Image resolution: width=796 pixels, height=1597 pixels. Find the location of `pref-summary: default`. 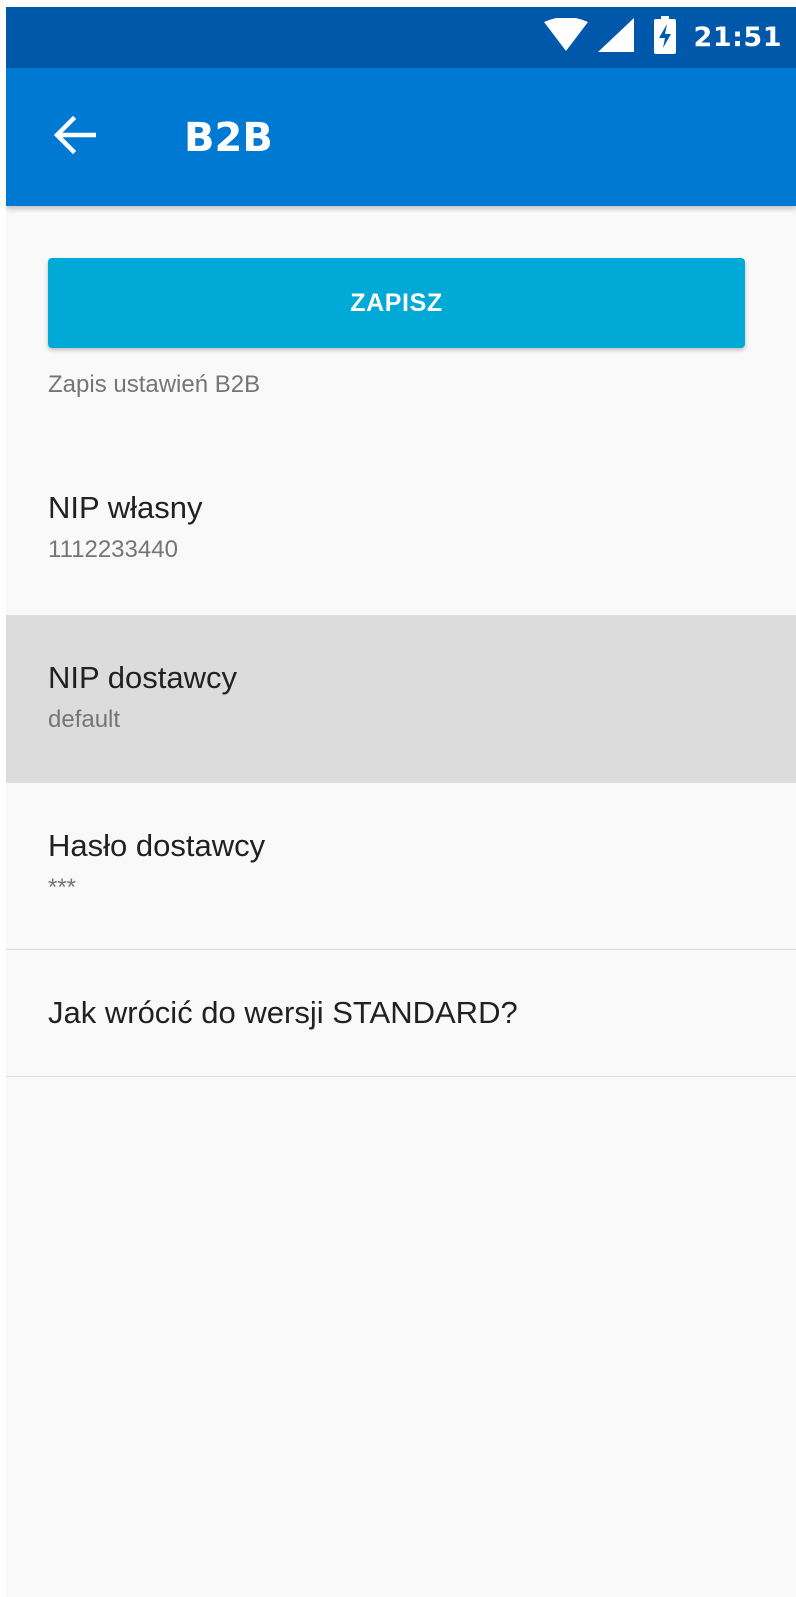

pref-summary: default is located at coordinates (84, 719).